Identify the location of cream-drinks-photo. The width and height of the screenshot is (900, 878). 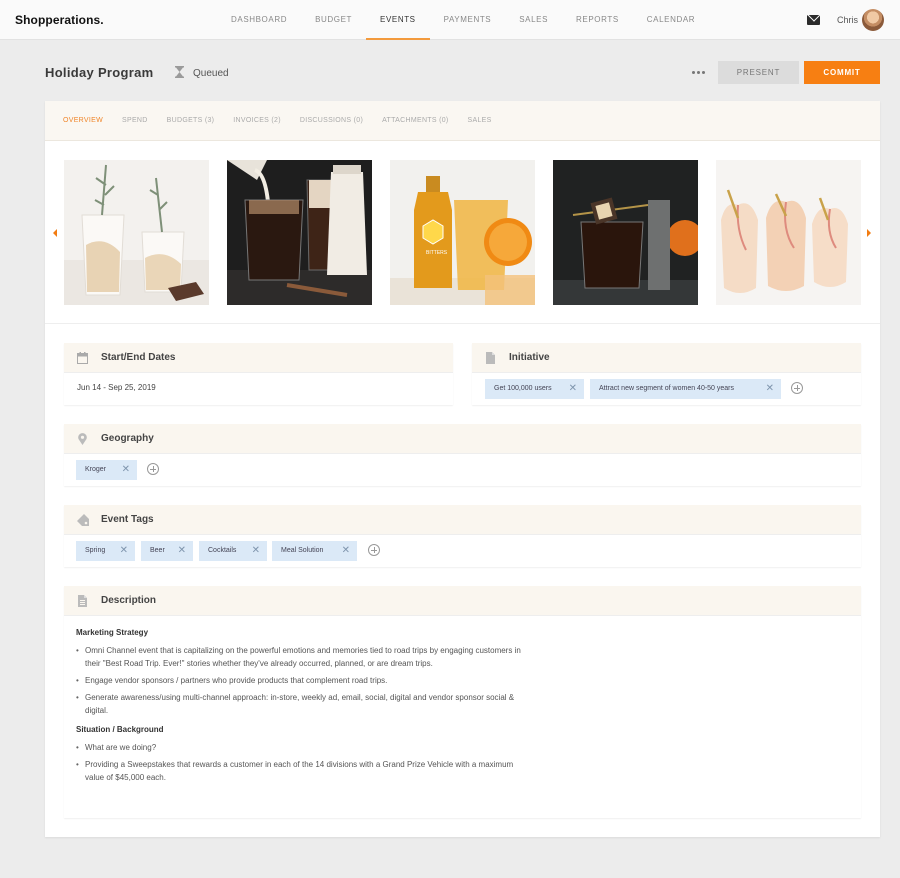
(136, 232).